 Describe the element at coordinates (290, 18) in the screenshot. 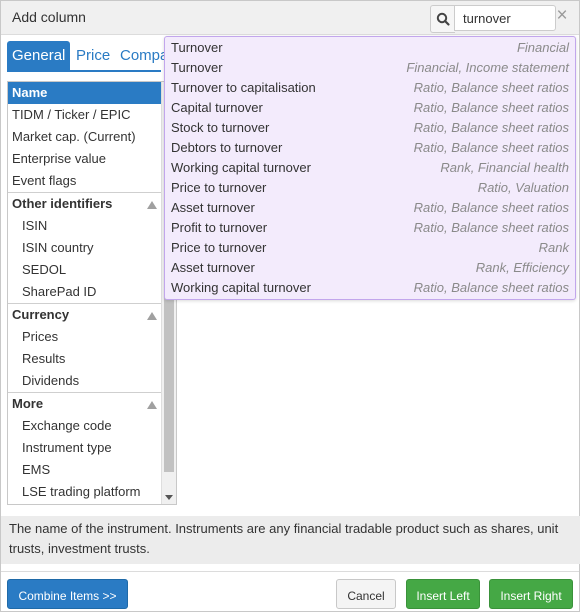

I see `dialog-header: Add column ×` at that location.